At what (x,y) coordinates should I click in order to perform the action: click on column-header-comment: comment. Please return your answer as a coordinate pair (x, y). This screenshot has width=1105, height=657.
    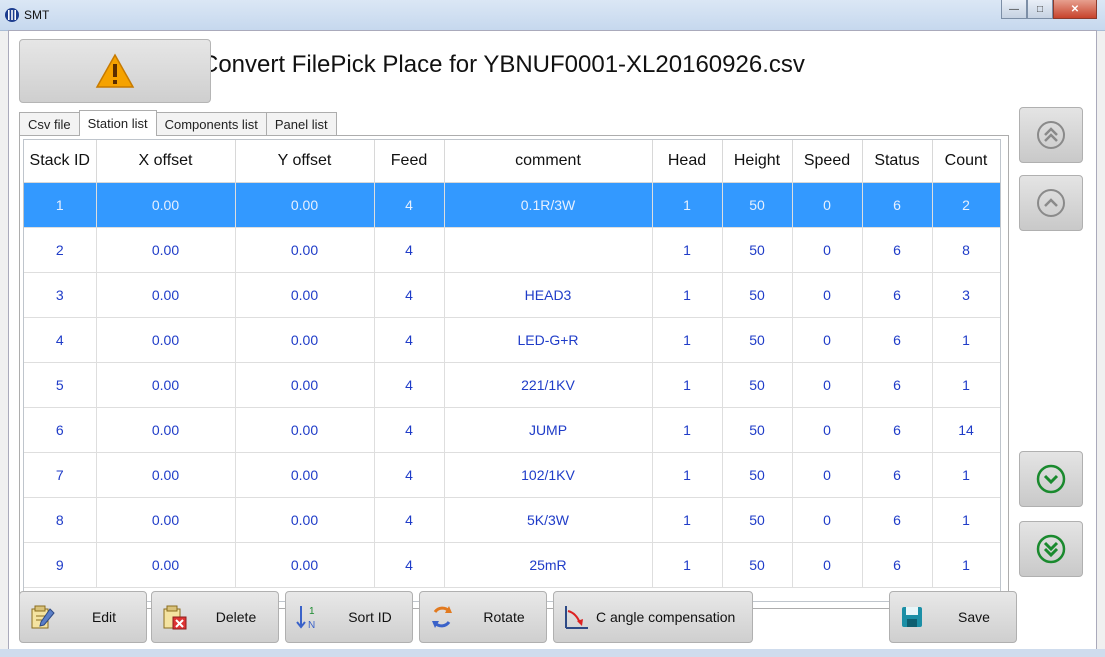
    Looking at the image, I should click on (548, 161).